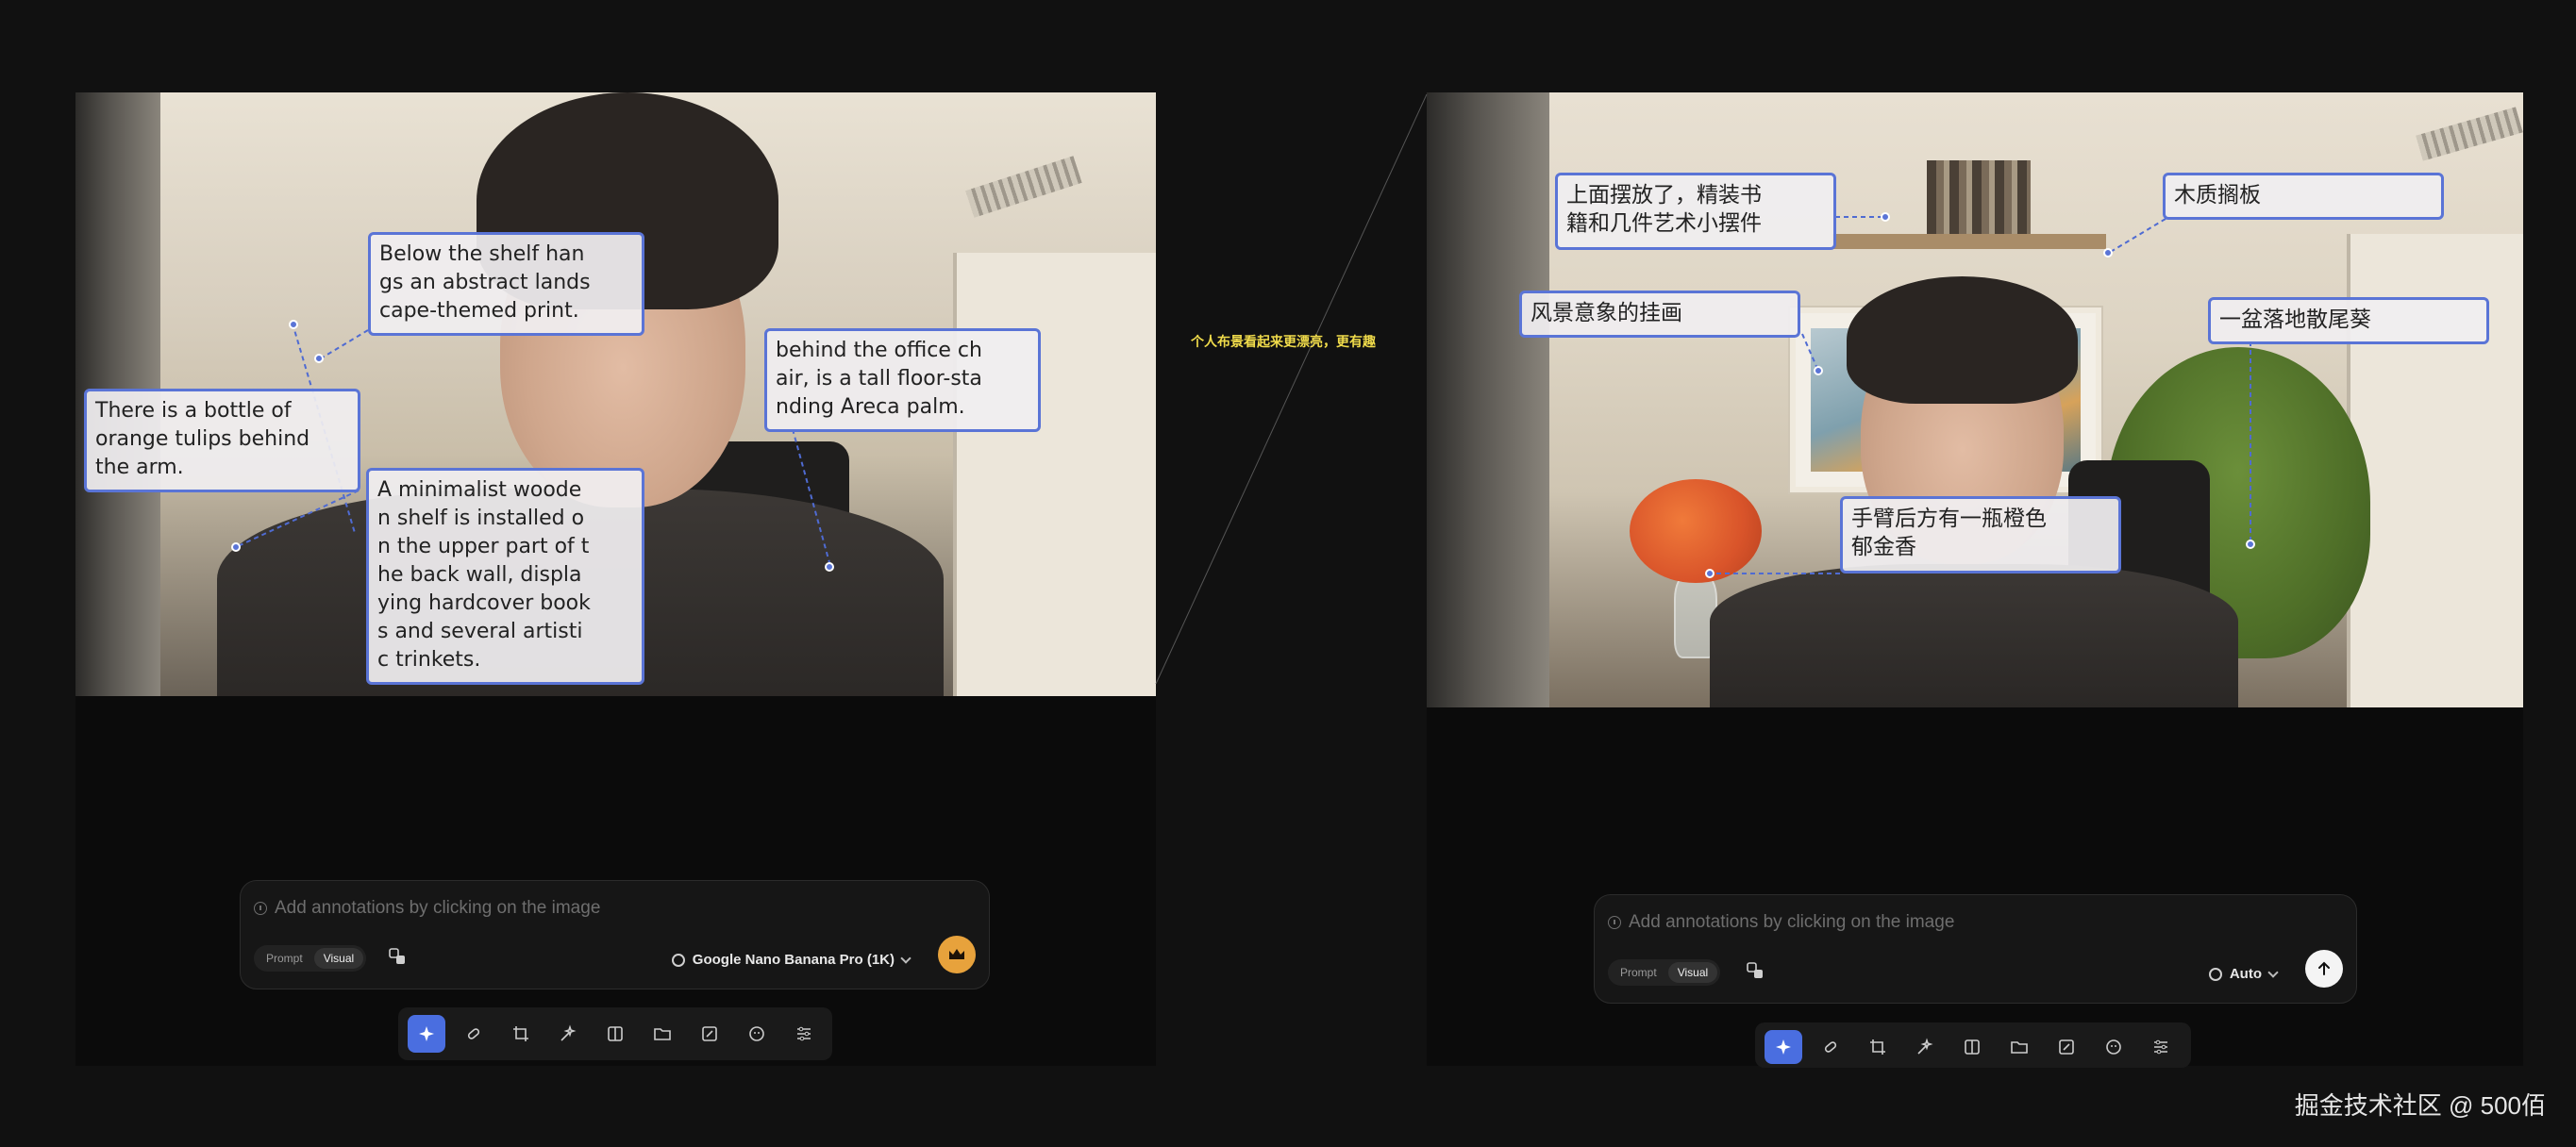 The width and height of the screenshot is (2576, 1147). Describe the element at coordinates (1980, 535) in the screenshot. I see `annotation-tulips: 手臂后方有一瓶橙色 郁金香` at that location.